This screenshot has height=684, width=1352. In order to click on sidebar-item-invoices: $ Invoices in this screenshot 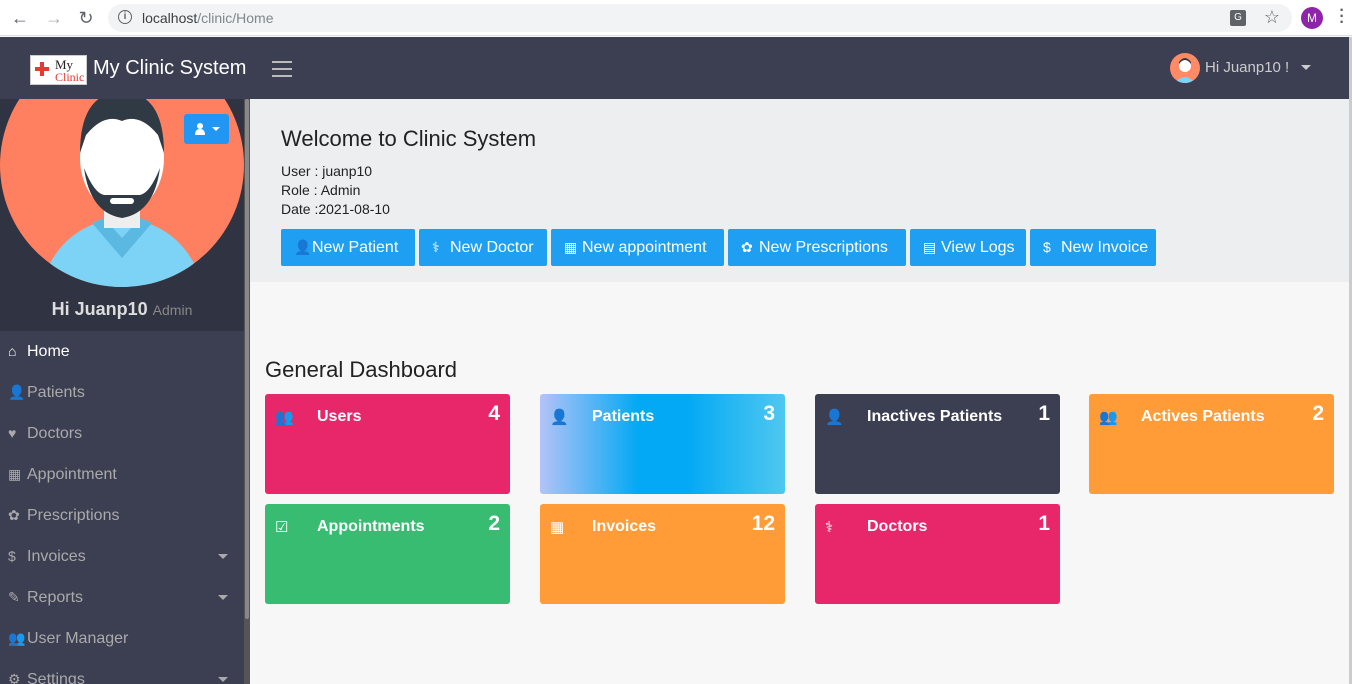, I will do `click(122, 556)`.